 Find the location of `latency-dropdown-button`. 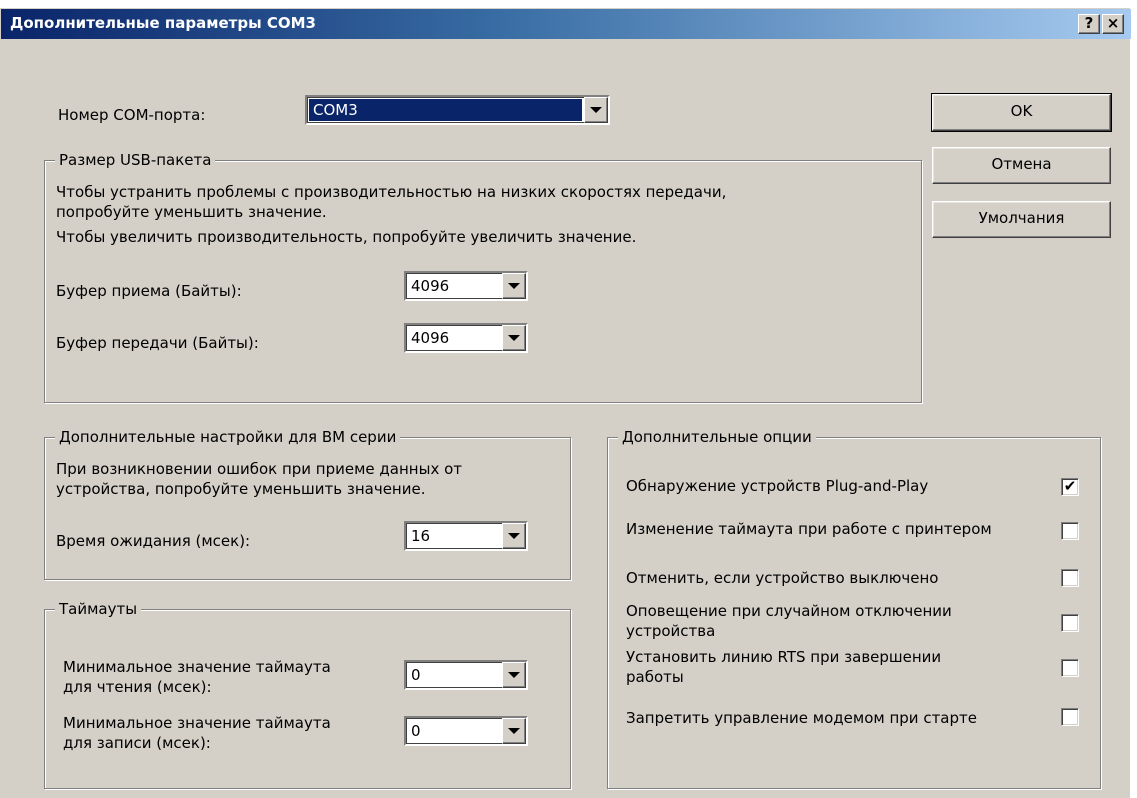

latency-dropdown-button is located at coordinates (514, 536).